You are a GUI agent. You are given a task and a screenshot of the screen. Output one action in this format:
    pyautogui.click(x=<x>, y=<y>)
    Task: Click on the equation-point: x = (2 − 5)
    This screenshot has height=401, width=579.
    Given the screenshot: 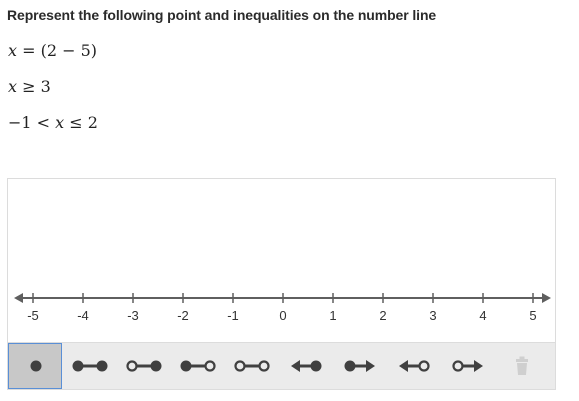 What is the action you would take?
    pyautogui.click(x=52, y=50)
    